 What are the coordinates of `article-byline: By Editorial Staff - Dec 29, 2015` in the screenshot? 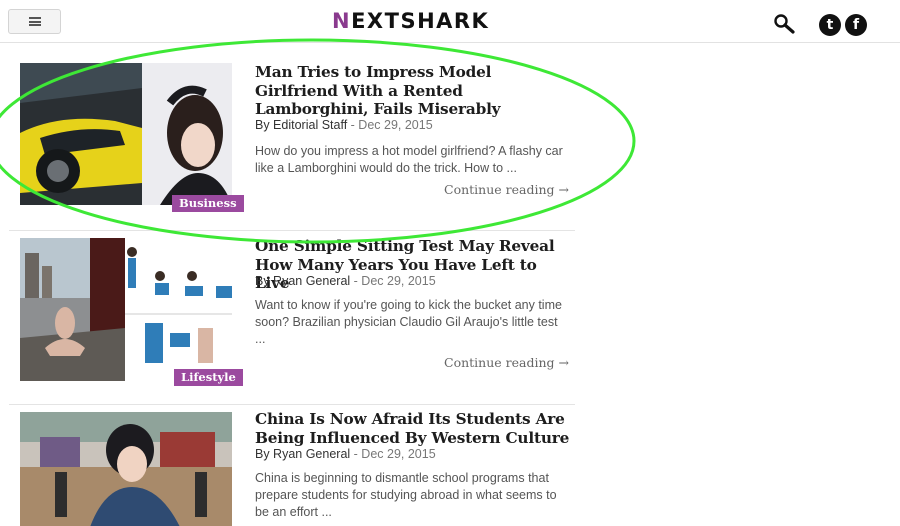 It's located at (344, 125).